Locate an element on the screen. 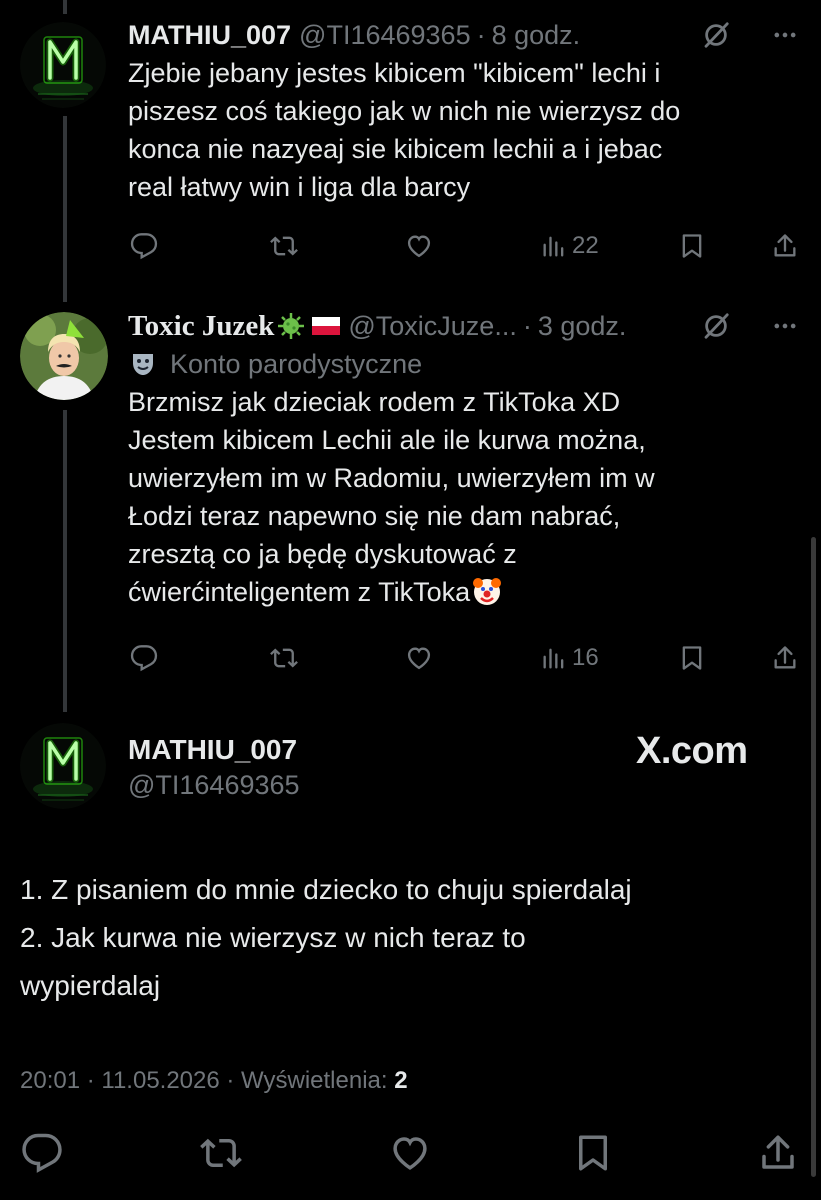  thread-line-mid is located at coordinates (65, 209).